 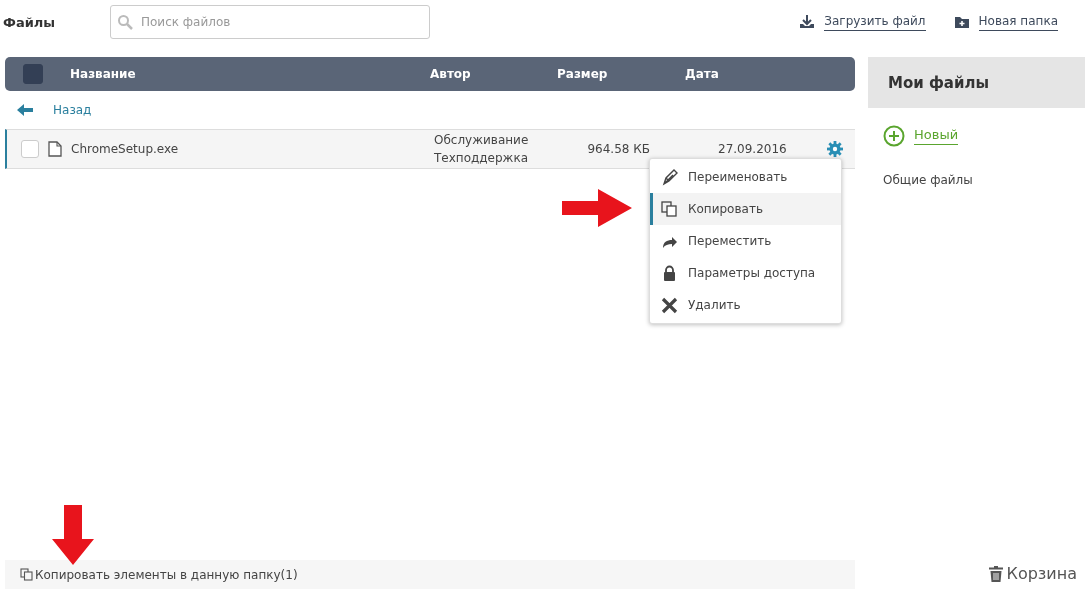 What do you see at coordinates (1032, 573) in the screenshot?
I see `trash-link: Корзина` at bounding box center [1032, 573].